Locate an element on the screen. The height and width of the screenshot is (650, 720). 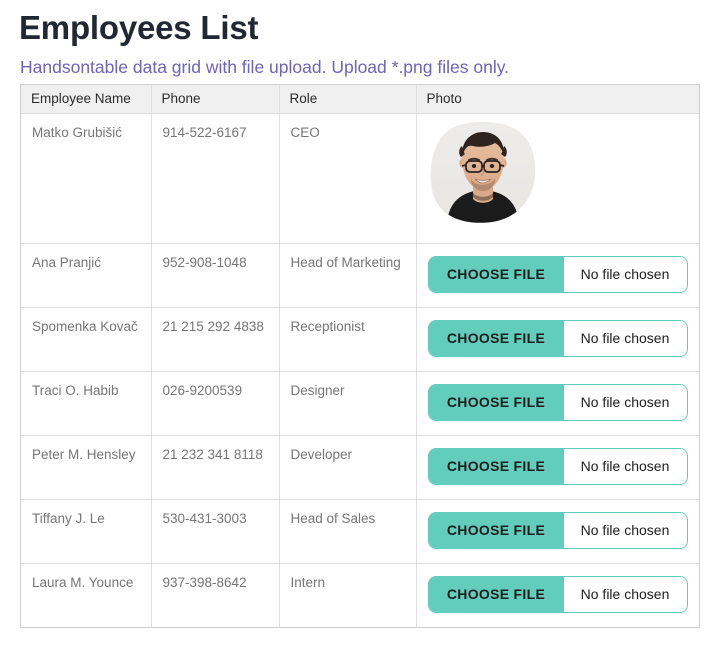
table-header: Employee Name Phone Role Photo is located at coordinates (360, 99).